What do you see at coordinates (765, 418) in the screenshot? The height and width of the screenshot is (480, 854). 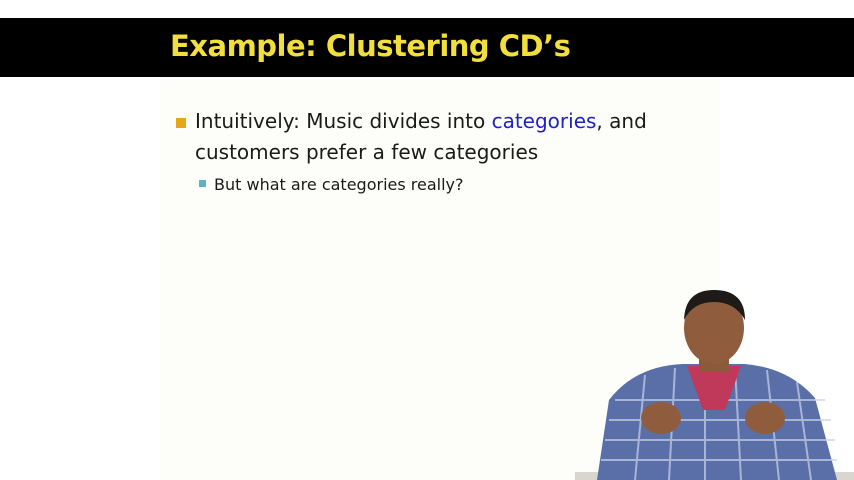 I see `presenter-right-hand` at bounding box center [765, 418].